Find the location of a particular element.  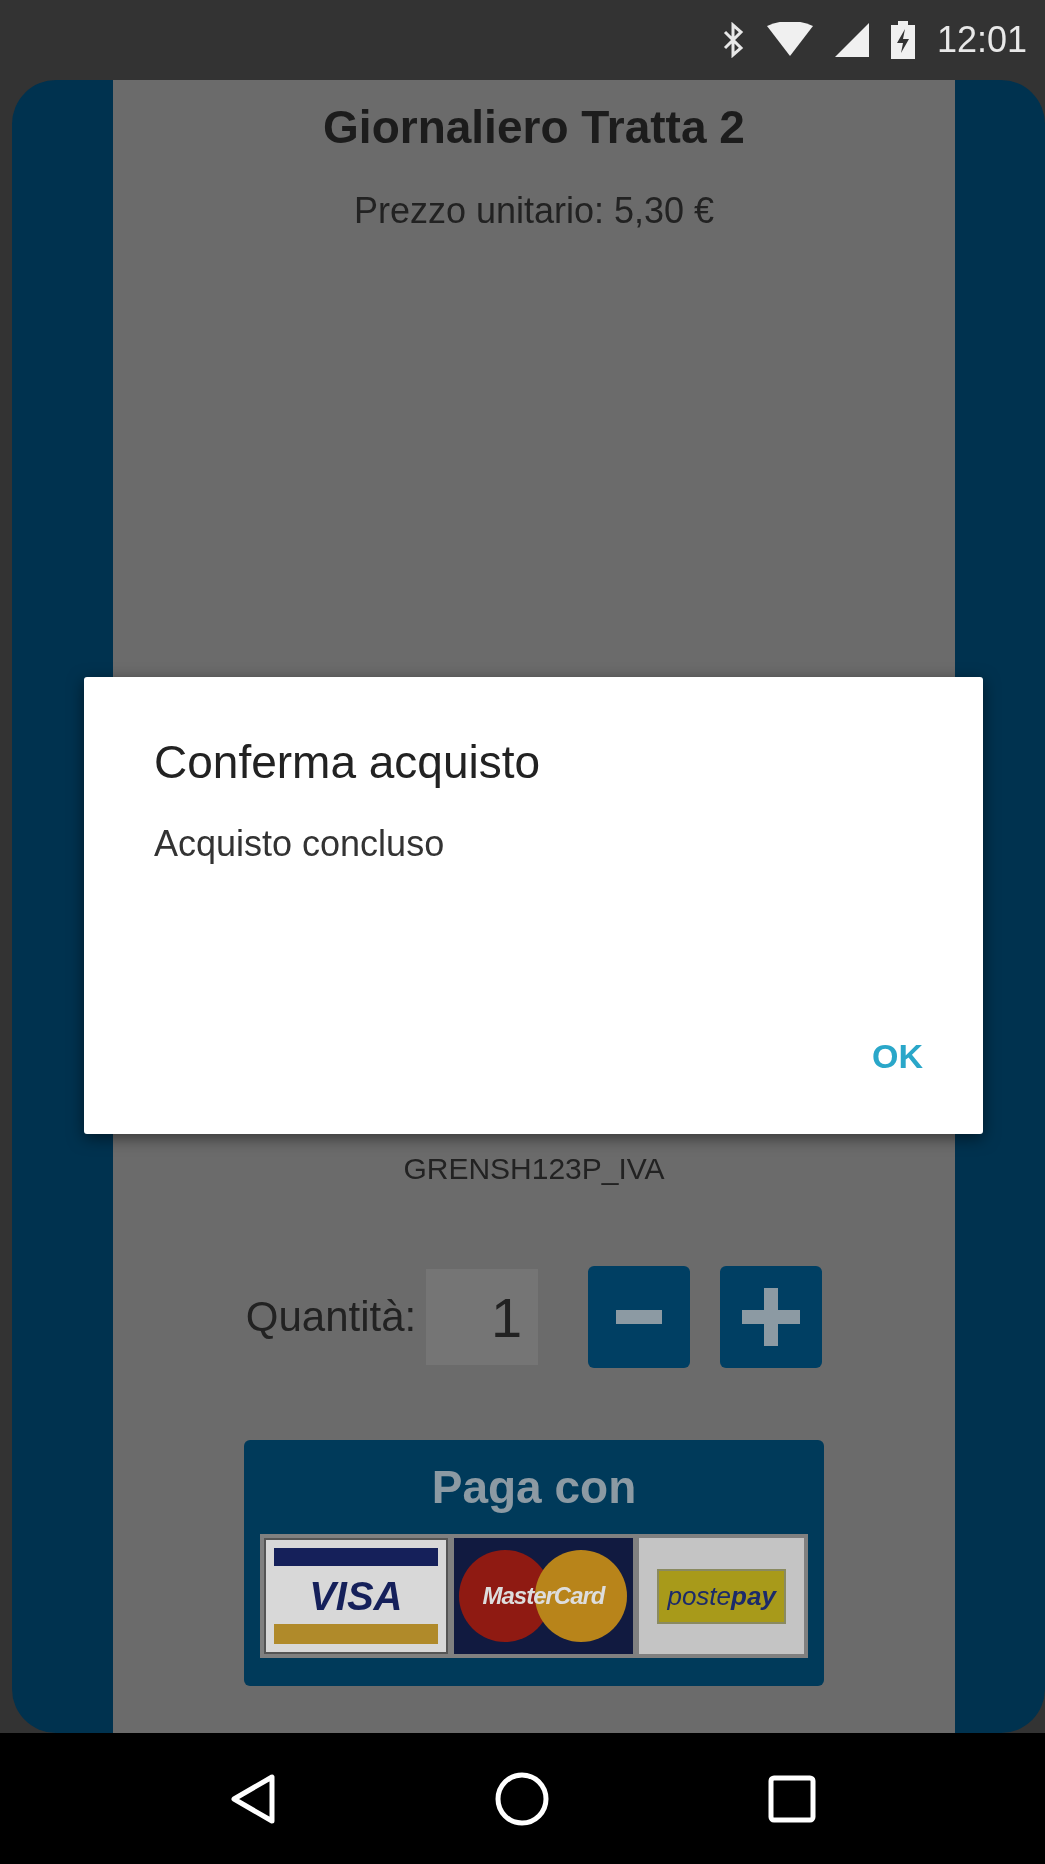

ticket-title: Giornaliero Tratta 2 is located at coordinates (534, 127).